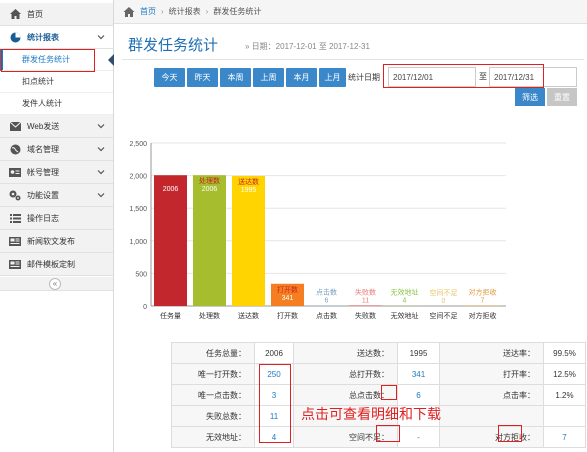 The width and height of the screenshot is (587, 452). What do you see at coordinates (365, 315) in the screenshot?
I see `x-tick-label: 失败数` at bounding box center [365, 315].